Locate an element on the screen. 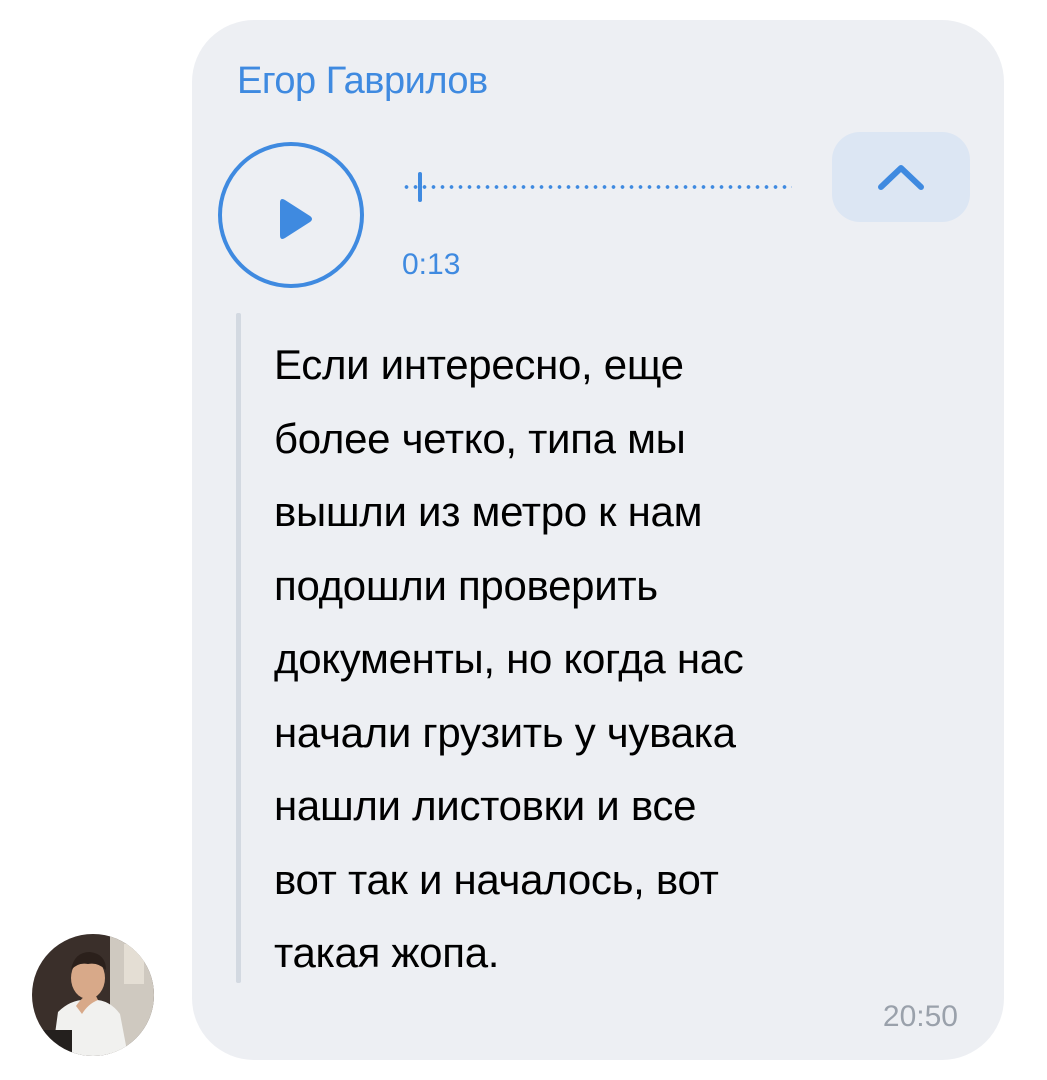 The height and width of the screenshot is (1080, 1047). avatar is located at coordinates (93, 995).